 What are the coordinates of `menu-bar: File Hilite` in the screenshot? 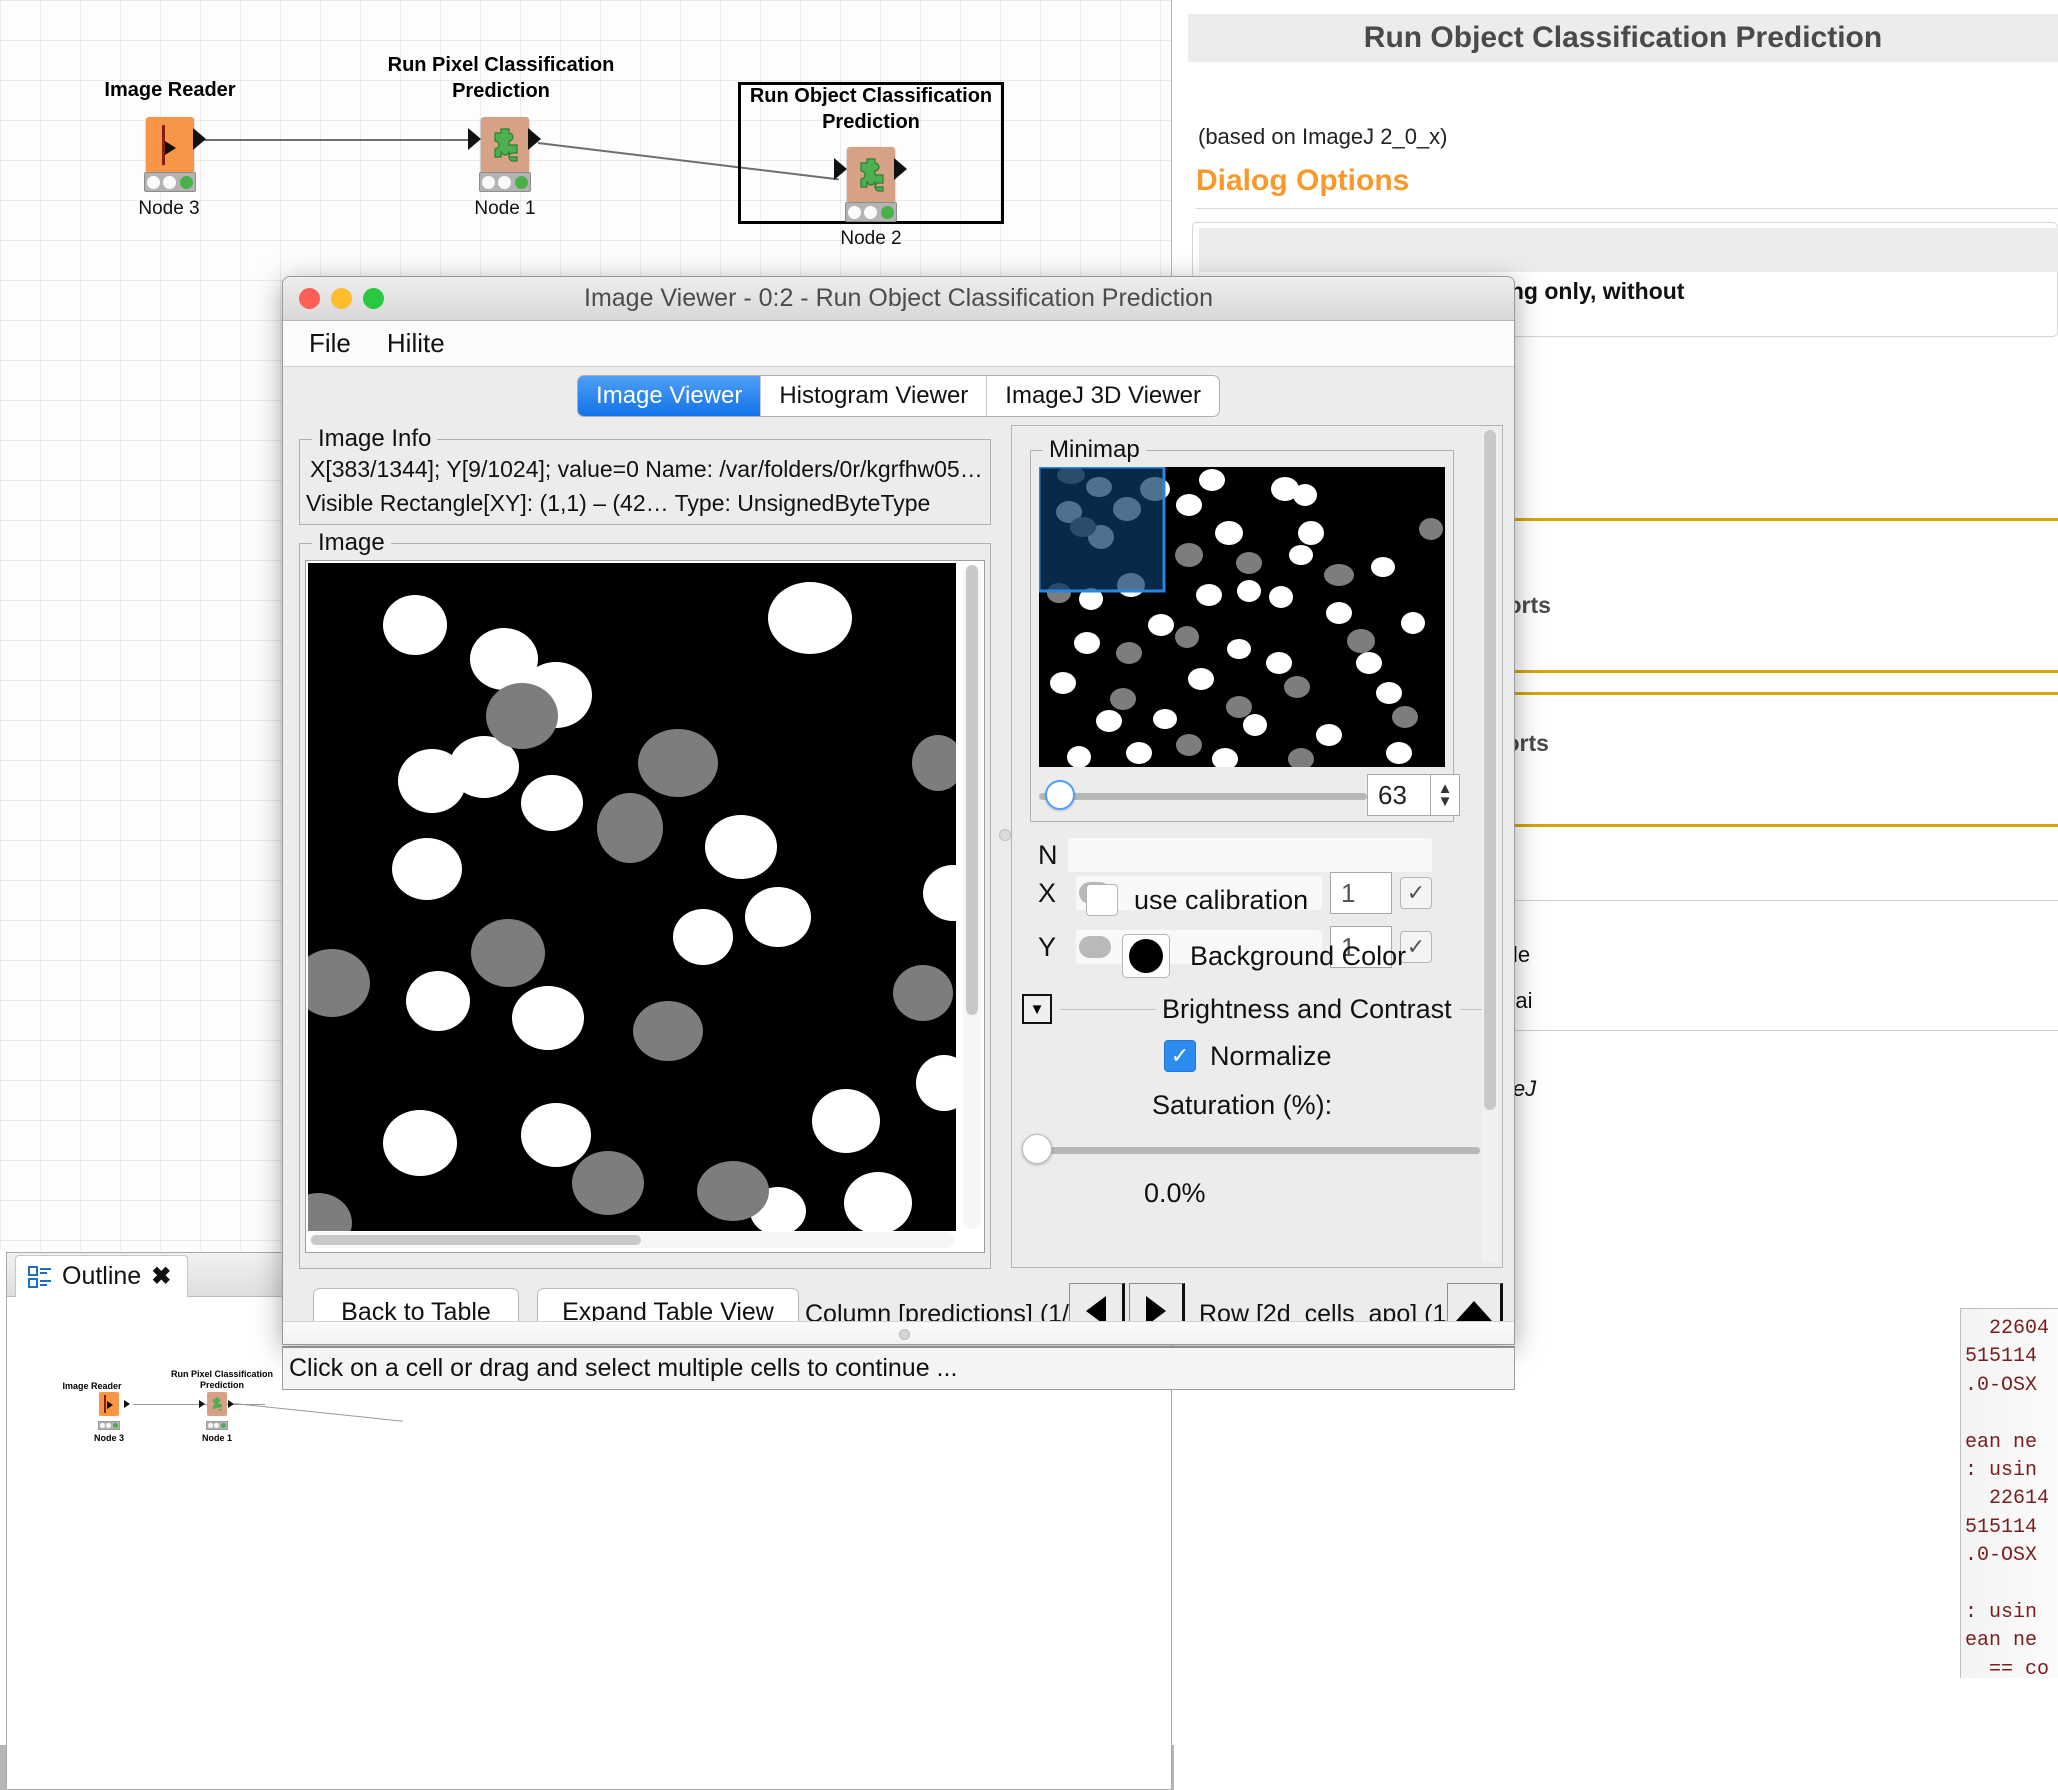 It's located at (898, 344).